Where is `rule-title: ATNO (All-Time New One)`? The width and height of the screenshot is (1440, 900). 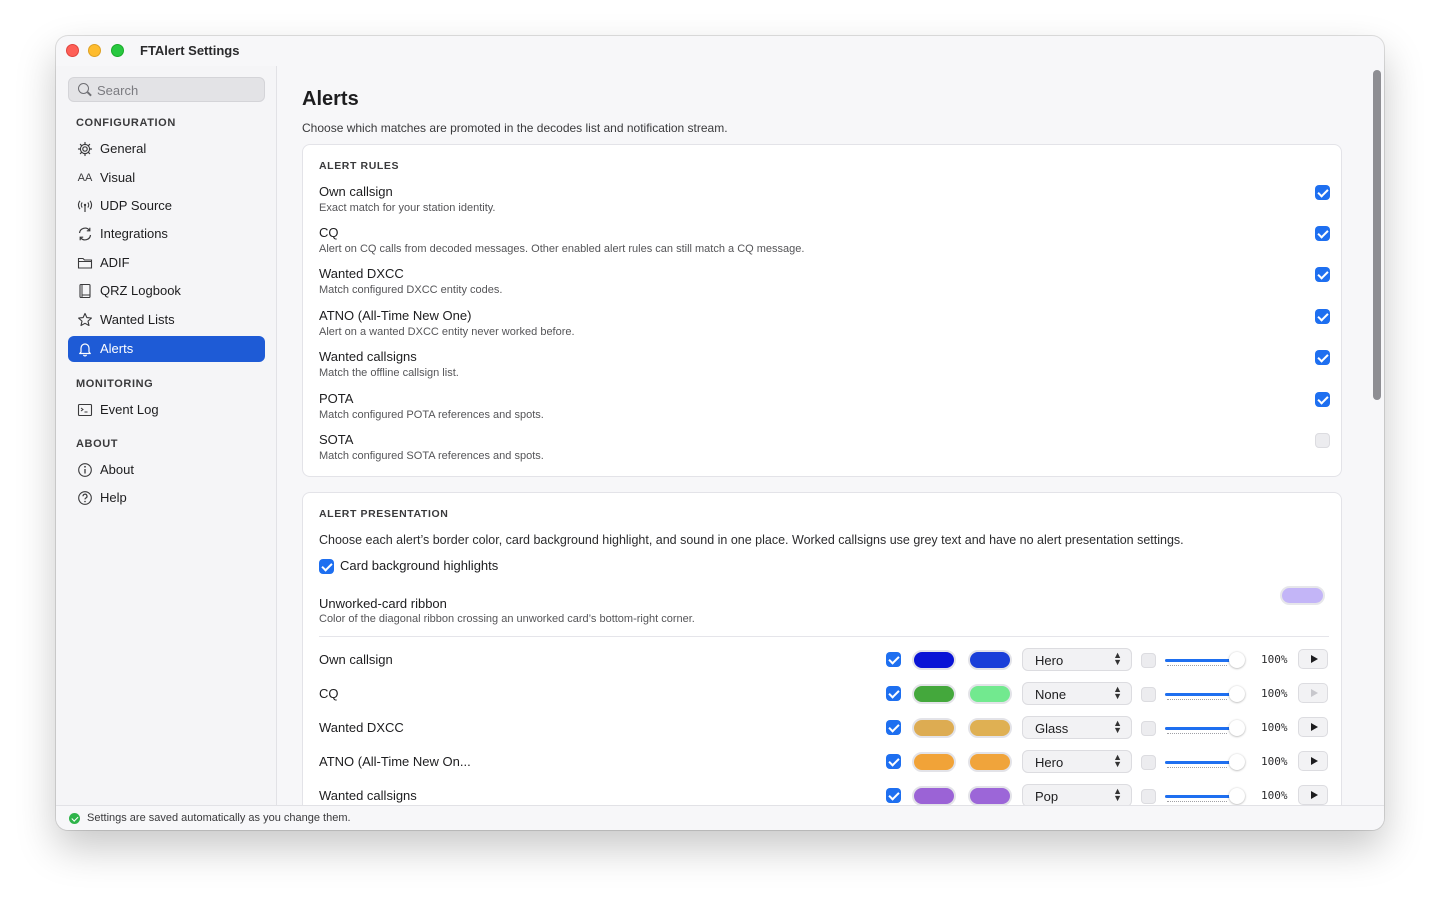 rule-title: ATNO (All-Time New One) is located at coordinates (395, 315).